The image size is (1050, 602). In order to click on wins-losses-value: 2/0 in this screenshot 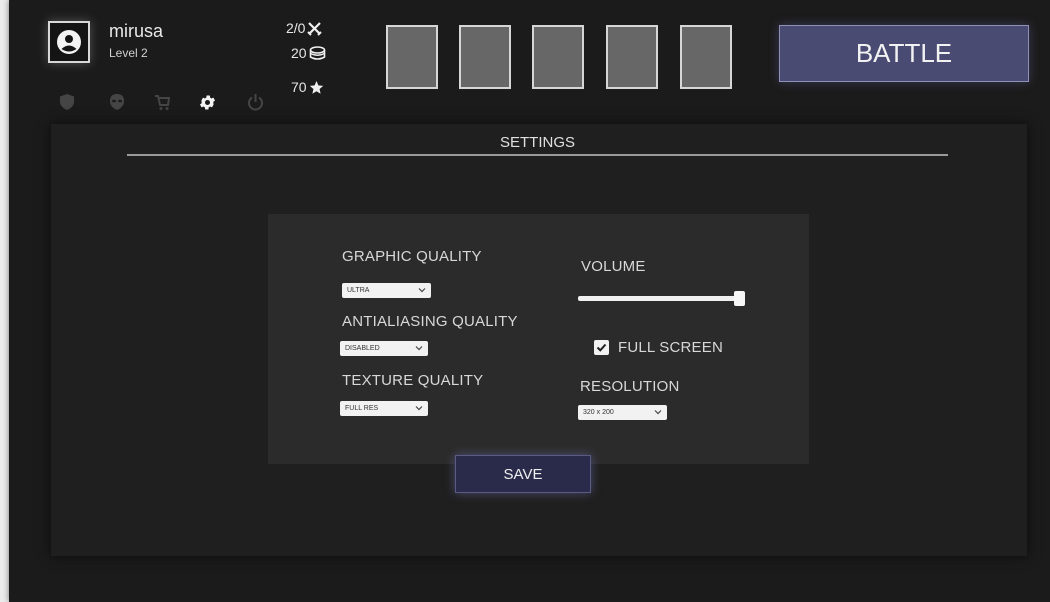, I will do `click(296, 28)`.